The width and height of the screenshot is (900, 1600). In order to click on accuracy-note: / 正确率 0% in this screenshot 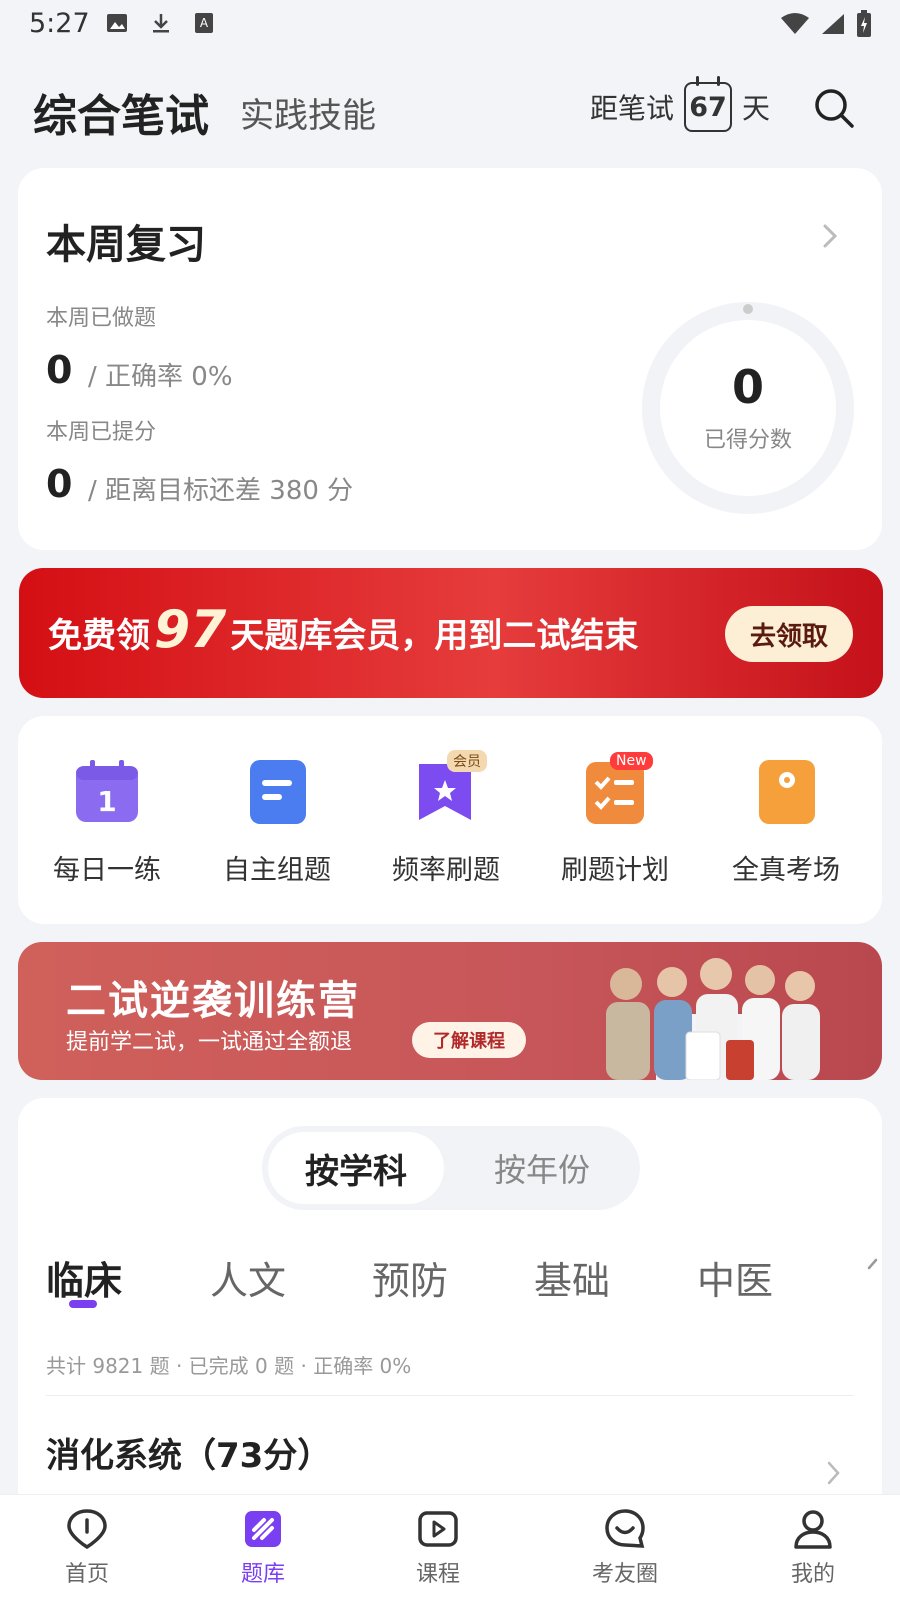, I will do `click(160, 377)`.